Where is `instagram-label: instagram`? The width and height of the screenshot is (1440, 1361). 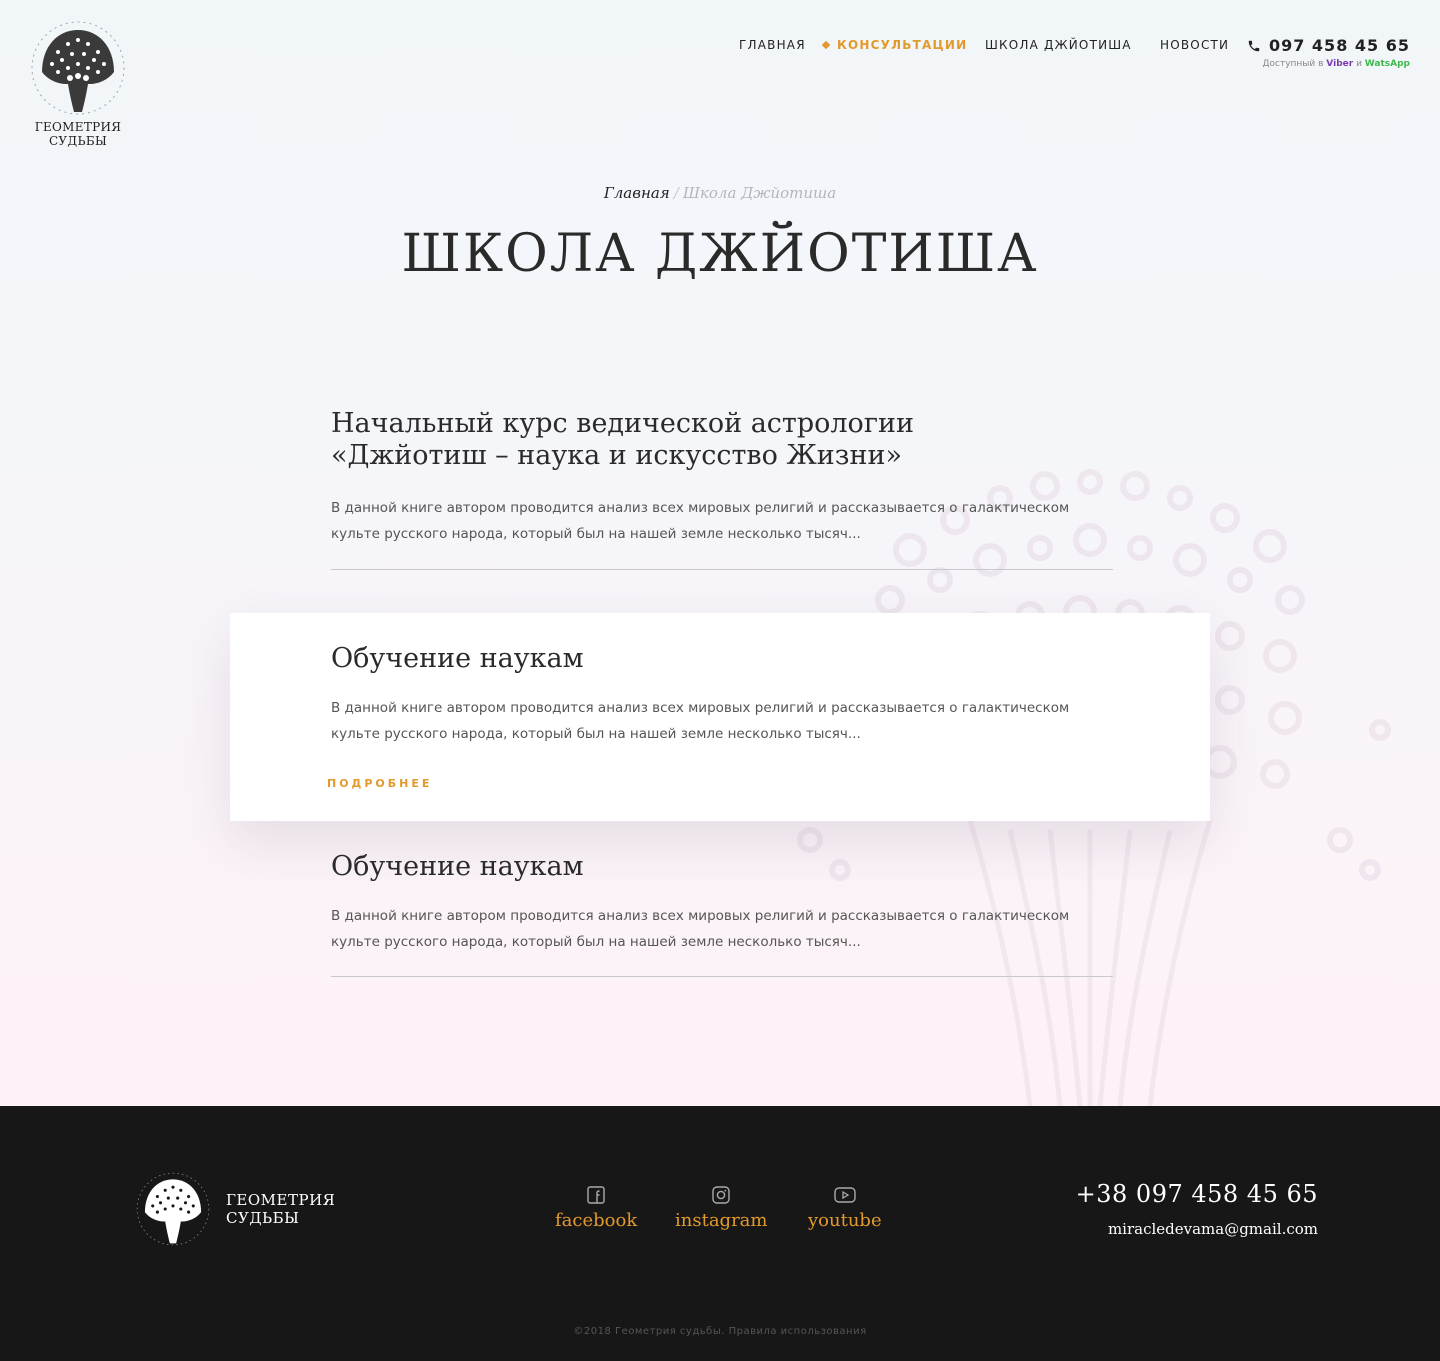 instagram-label: instagram is located at coordinates (721, 1220).